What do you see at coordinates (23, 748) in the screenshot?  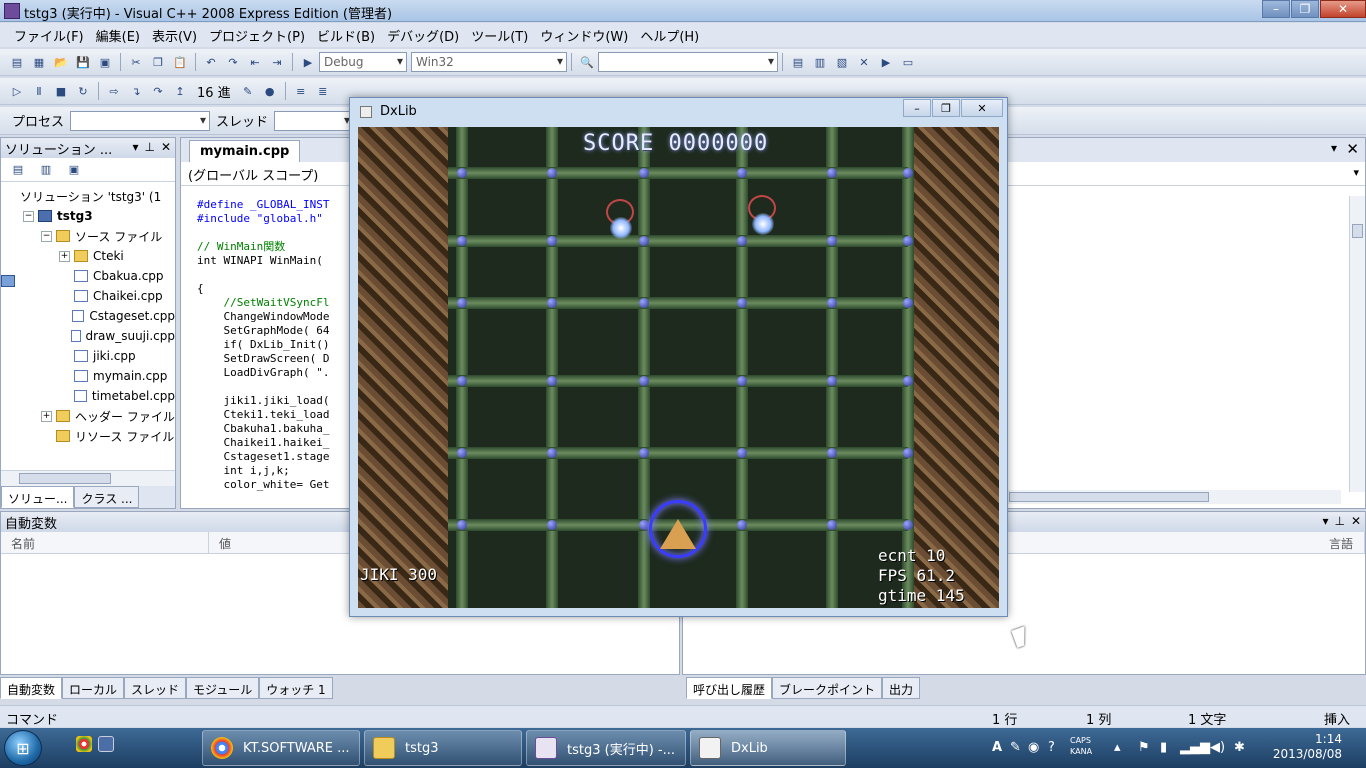 I see `start-button: ⊞` at bounding box center [23, 748].